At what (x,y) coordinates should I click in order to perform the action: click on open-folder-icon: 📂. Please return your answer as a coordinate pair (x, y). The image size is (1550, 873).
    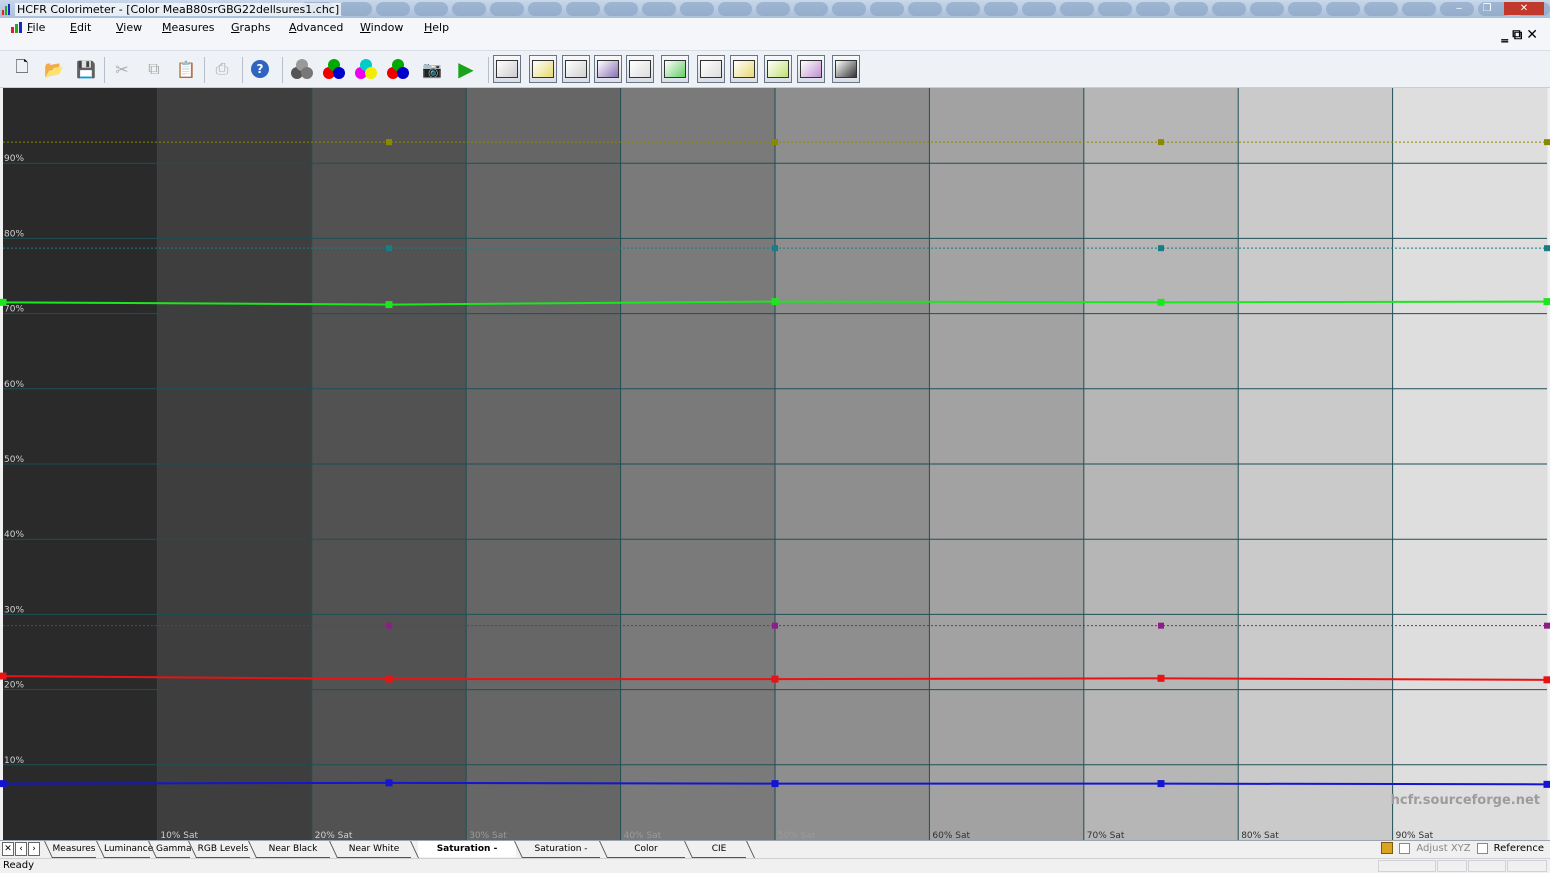
    Looking at the image, I should click on (54, 69).